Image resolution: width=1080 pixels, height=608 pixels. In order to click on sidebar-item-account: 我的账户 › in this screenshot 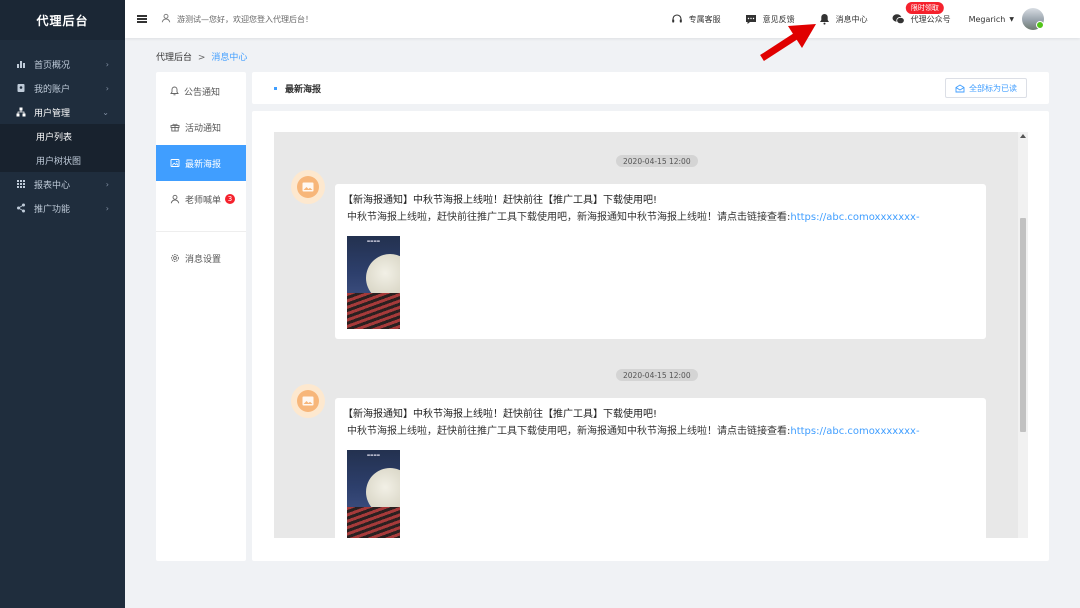, I will do `click(62, 88)`.